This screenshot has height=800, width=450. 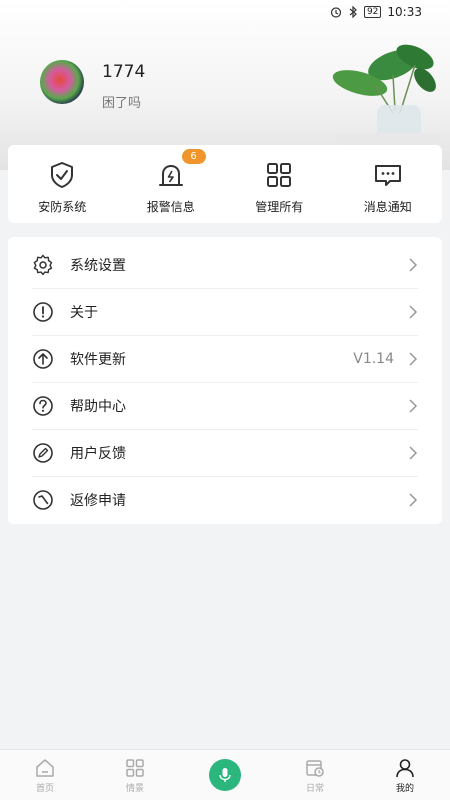 I want to click on quick-label: 报警信息, so click(x=170, y=207).